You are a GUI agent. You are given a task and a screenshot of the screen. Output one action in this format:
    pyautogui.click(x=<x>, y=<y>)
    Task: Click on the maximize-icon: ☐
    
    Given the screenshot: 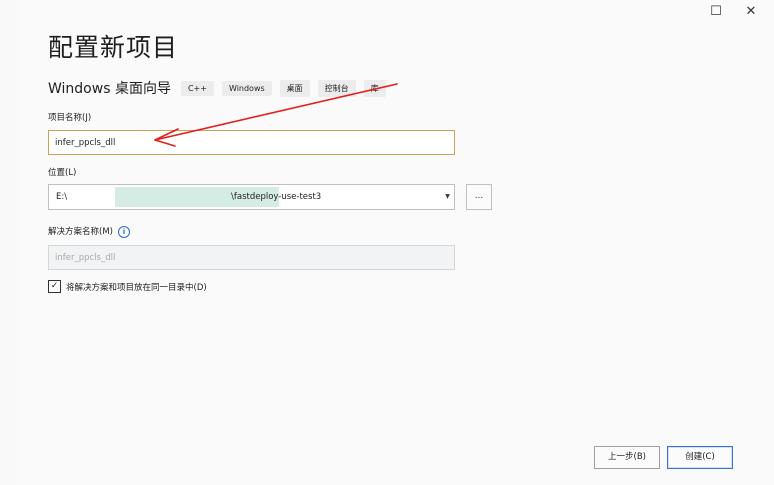 What is the action you would take?
    pyautogui.click(x=716, y=11)
    